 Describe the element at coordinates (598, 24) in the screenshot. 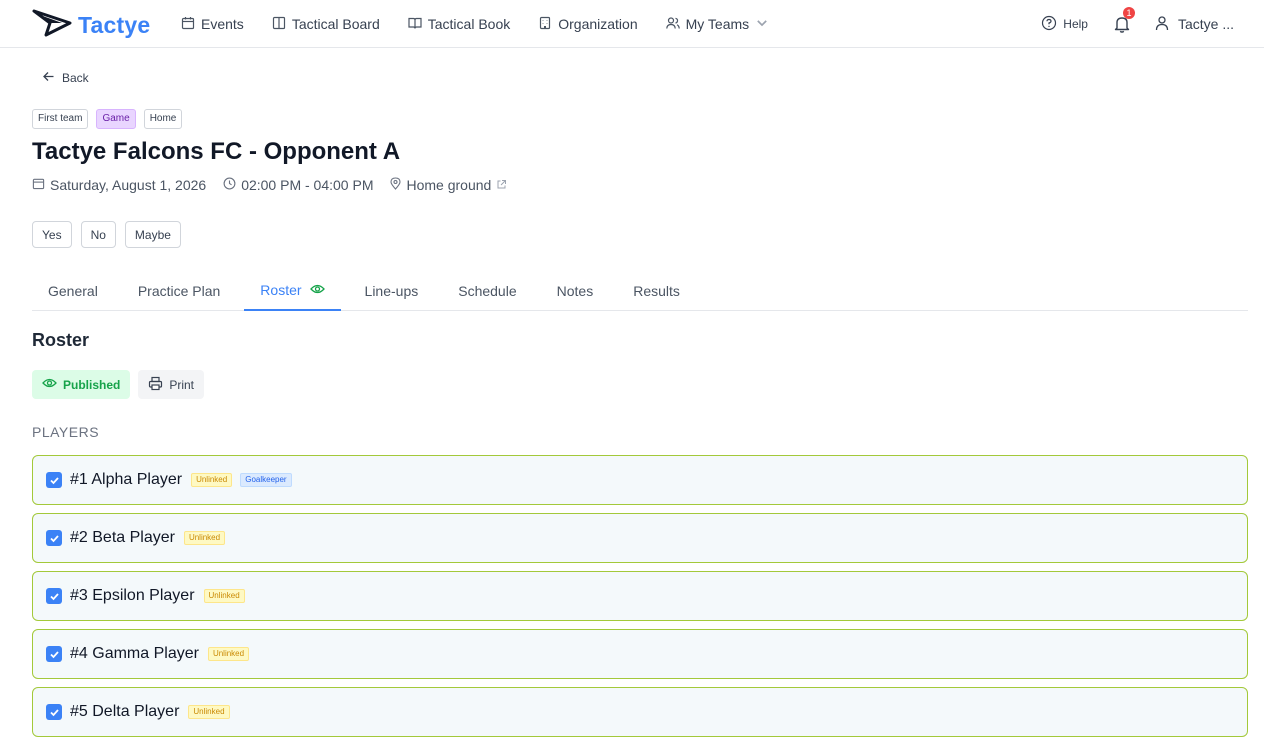

I see `nav-organization-label: Organization` at that location.